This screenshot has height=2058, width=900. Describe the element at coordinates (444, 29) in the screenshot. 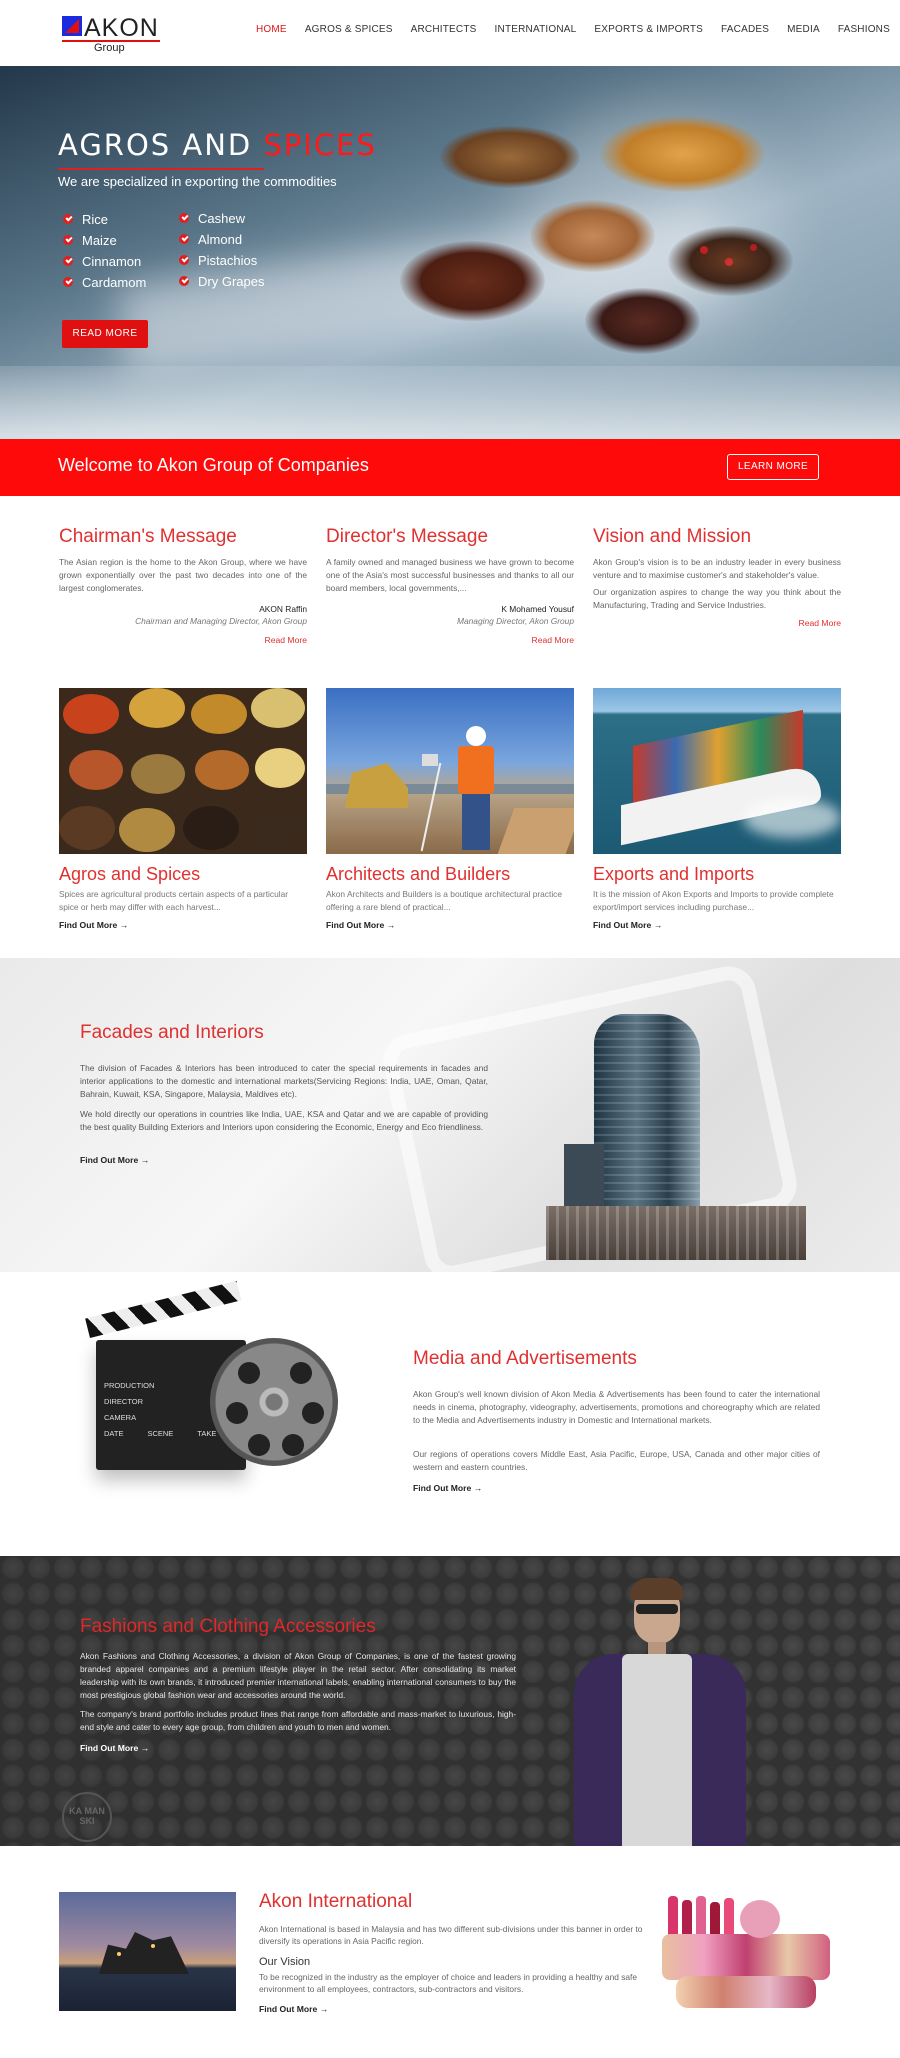

I see `nav-architects: ARCHITECTS` at that location.